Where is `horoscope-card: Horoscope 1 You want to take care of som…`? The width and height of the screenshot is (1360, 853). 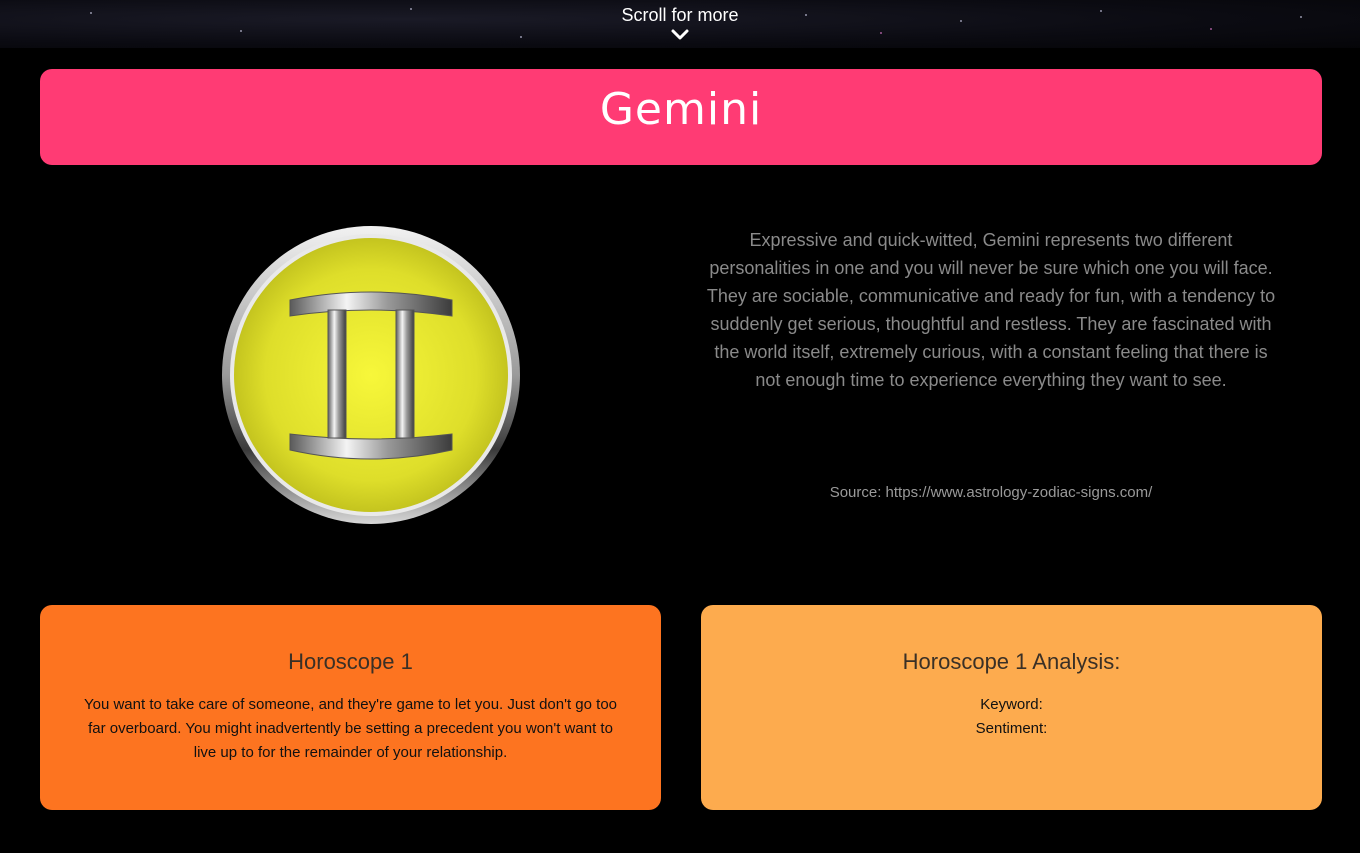 horoscope-card: Horoscope 1 You want to take care of som… is located at coordinates (350, 707).